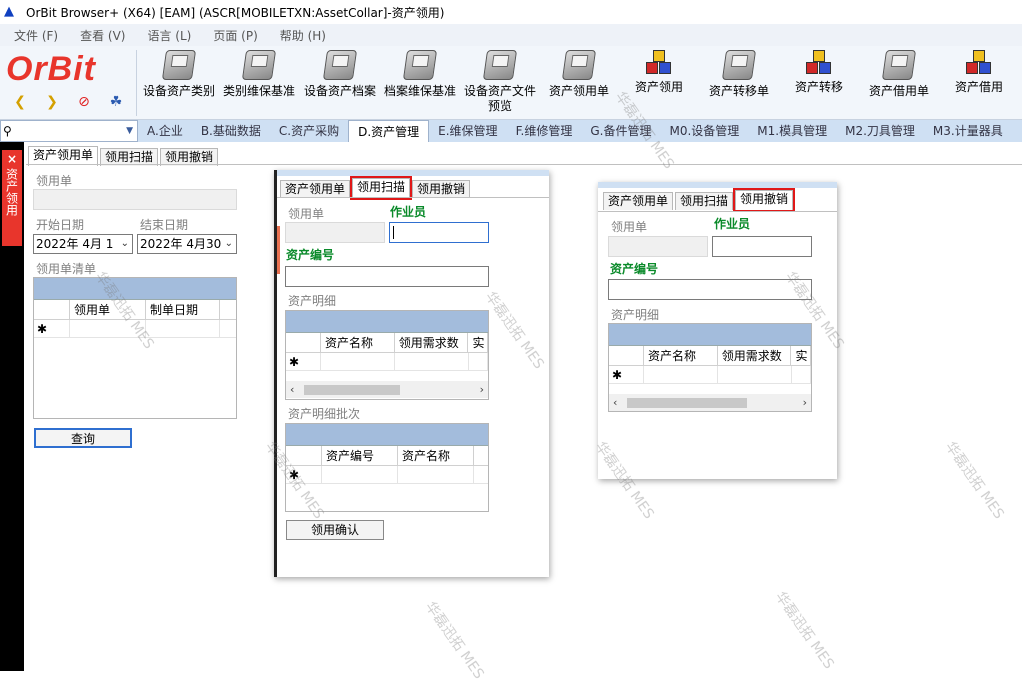  Describe the element at coordinates (258, 91) in the screenshot. I see `toolbar-label: 类别维保基准` at that location.